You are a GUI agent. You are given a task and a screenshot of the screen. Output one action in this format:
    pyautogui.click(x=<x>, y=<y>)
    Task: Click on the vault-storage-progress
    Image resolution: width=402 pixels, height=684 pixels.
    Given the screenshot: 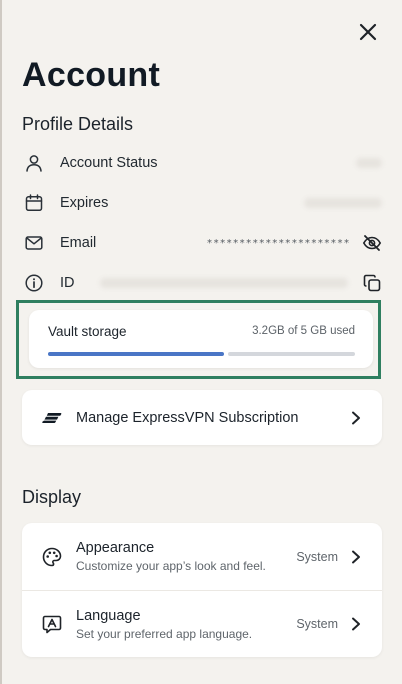 What is the action you would take?
    pyautogui.click(x=201, y=354)
    